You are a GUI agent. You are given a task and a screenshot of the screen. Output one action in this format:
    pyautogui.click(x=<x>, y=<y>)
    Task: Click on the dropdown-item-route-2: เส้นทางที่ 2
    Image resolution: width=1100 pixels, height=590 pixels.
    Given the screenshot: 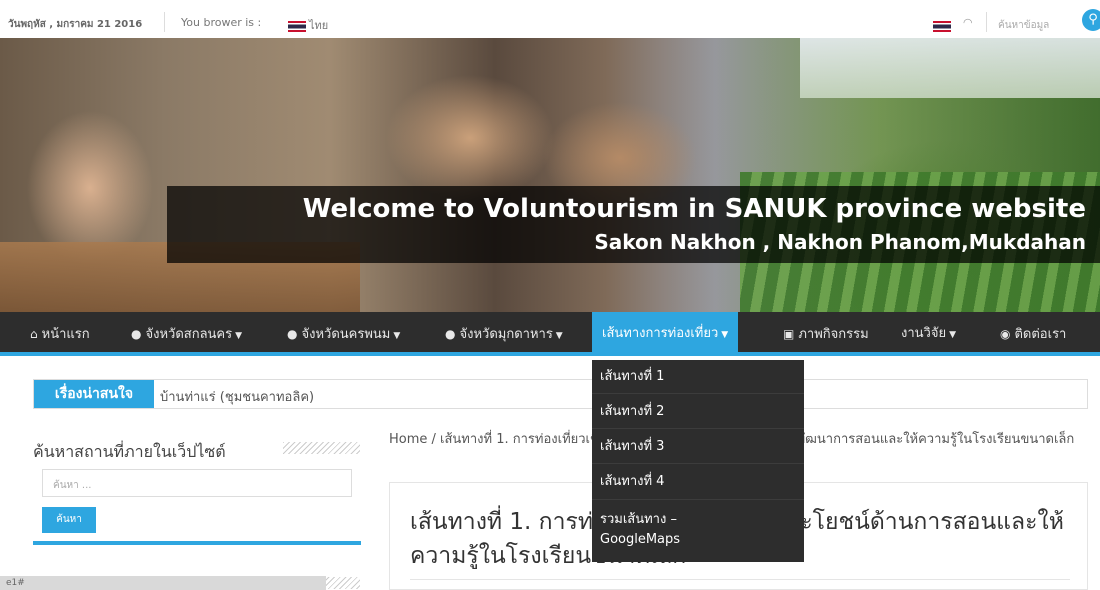 What is the action you would take?
    pyautogui.click(x=698, y=411)
    